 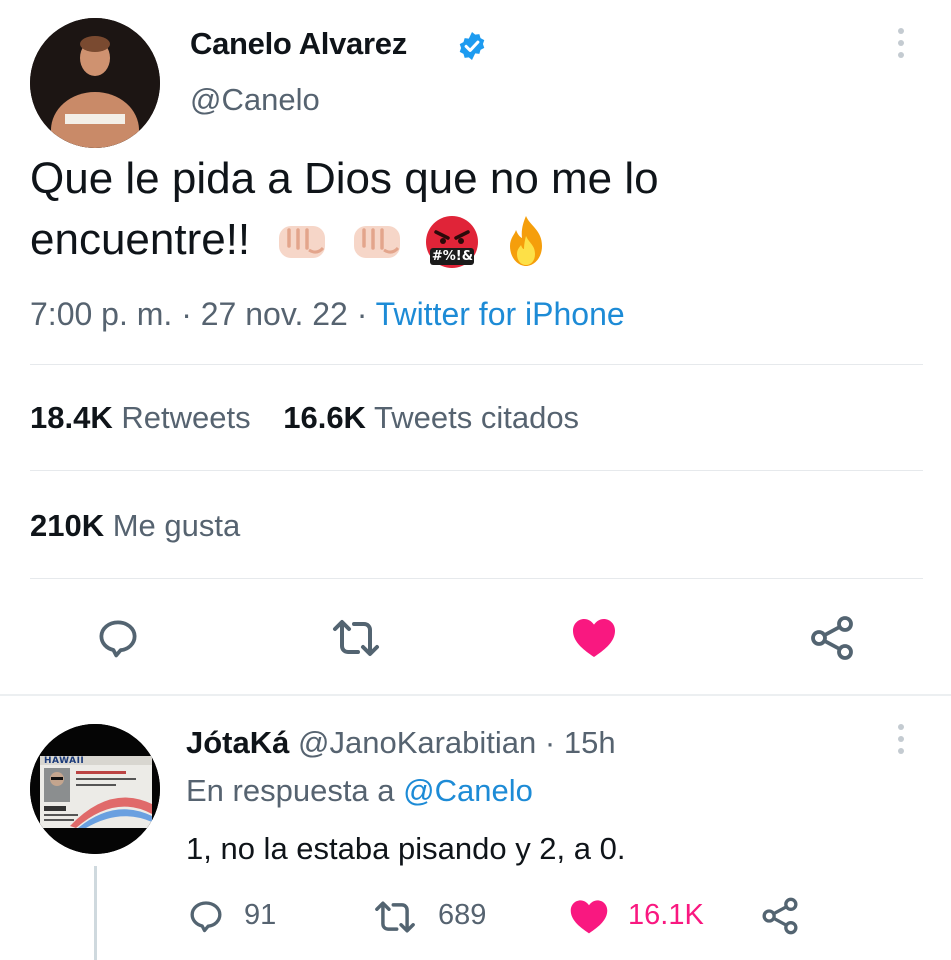 What do you see at coordinates (324, 417) in the screenshot?
I see `quotes-count: 16.6K` at bounding box center [324, 417].